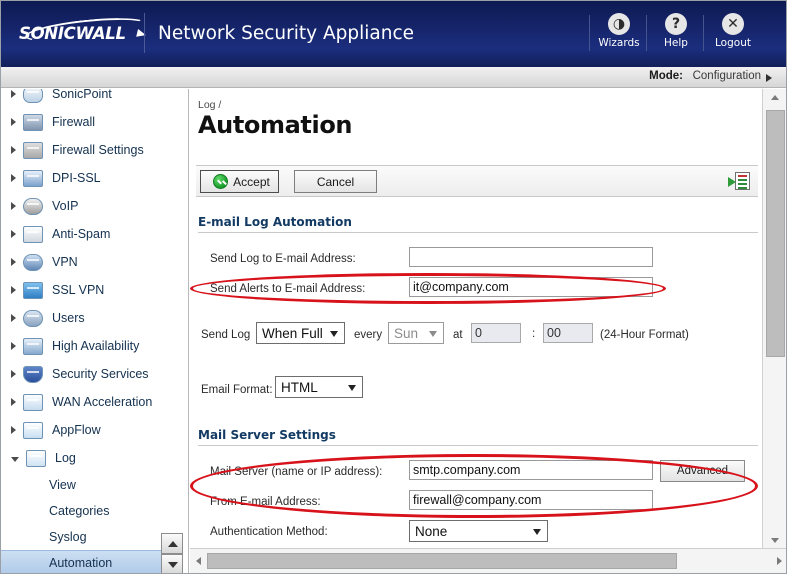  Describe the element at coordinates (676, 43) in the screenshot. I see `help-label: Help` at that location.